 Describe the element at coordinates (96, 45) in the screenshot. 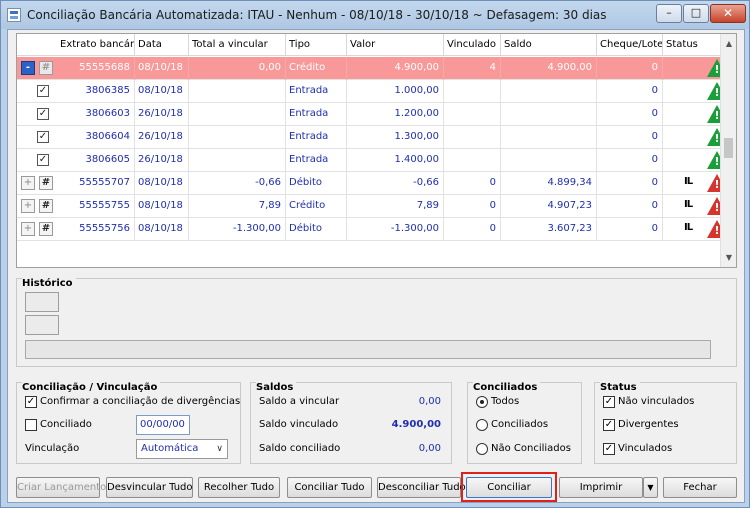

I see `col-extrato: Extrato bancário` at that location.